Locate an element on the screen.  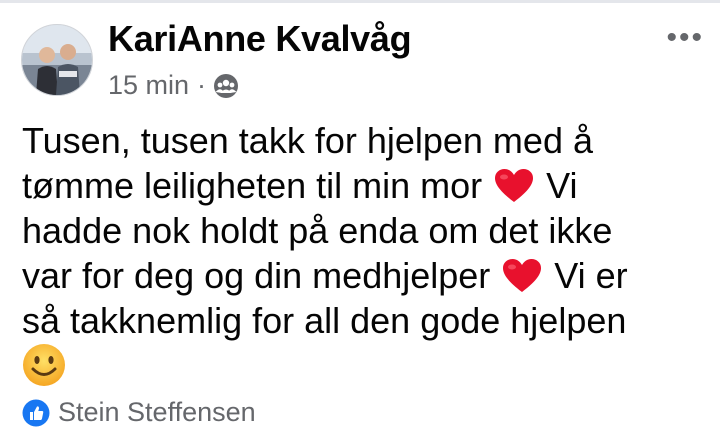
smiling-face-icon is located at coordinates (44, 365).